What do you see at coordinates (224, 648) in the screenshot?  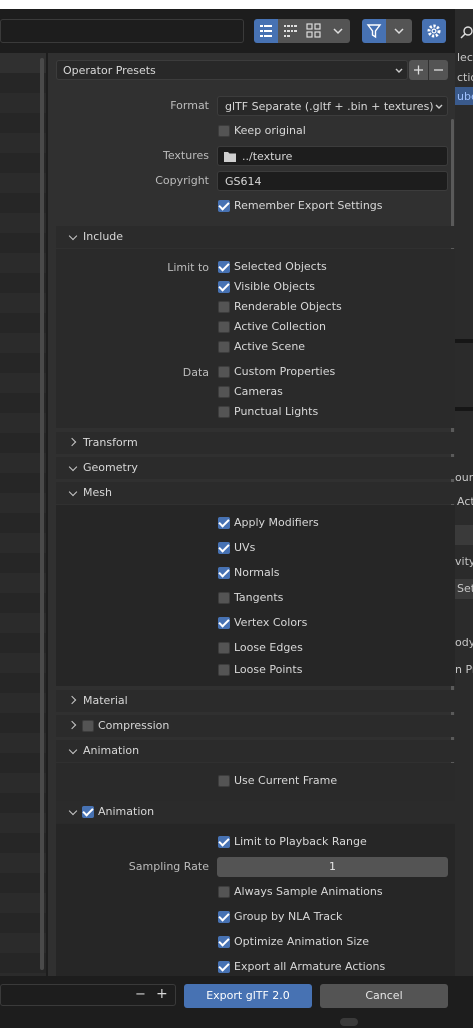 I see `loose-edges-checkbox` at bounding box center [224, 648].